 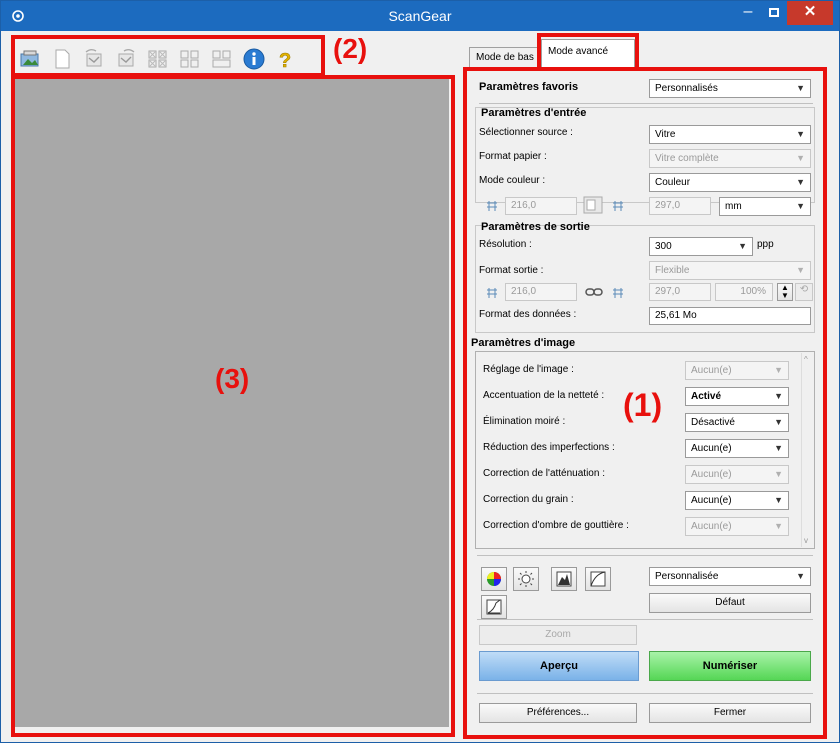 What do you see at coordinates (593, 205) in the screenshot?
I see `swap-orientation-icon` at bounding box center [593, 205].